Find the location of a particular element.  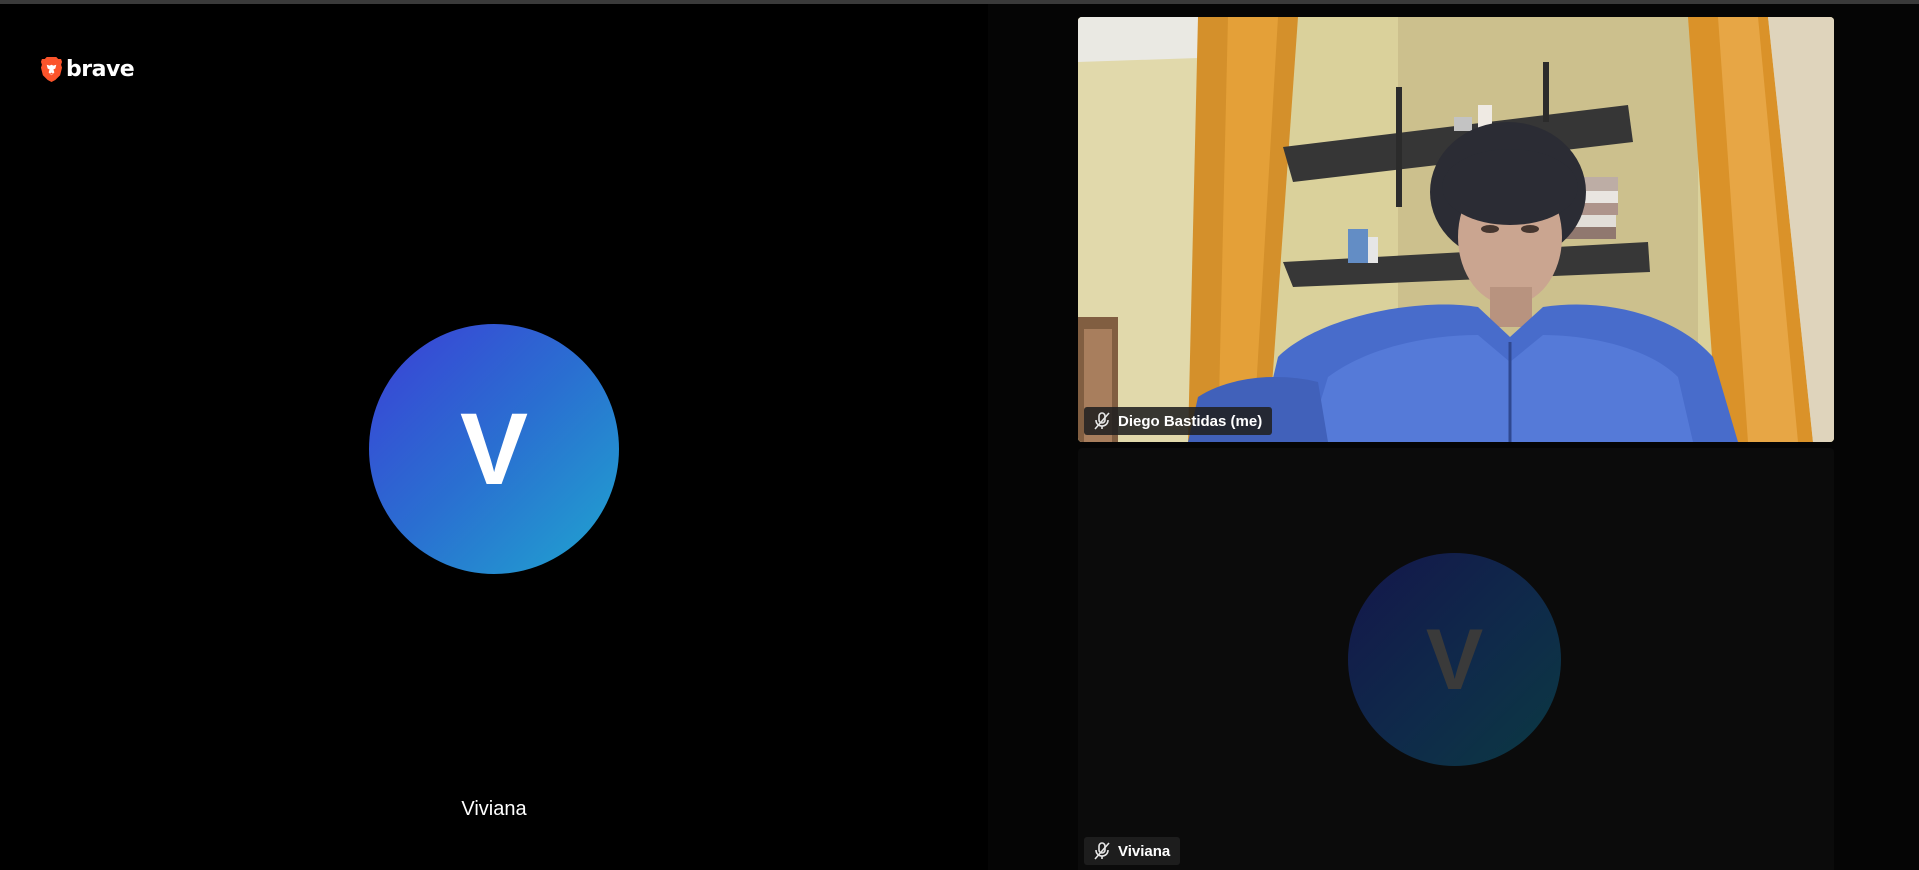

brand-logo-group: brave is located at coordinates (87, 69).